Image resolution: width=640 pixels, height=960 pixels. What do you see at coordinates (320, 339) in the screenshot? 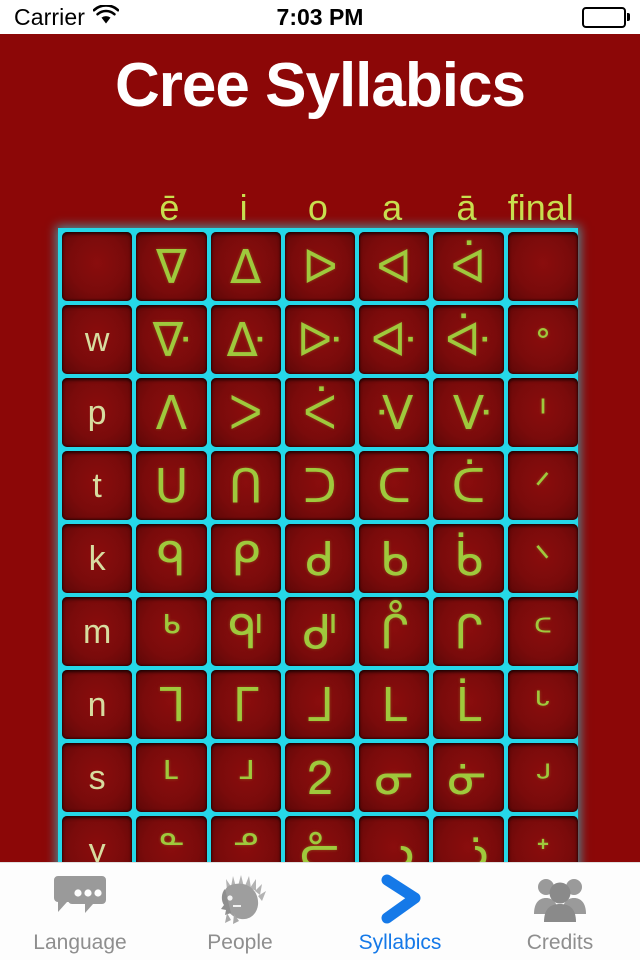
I see `syllabic-cell-r1-c3: ᐓ` at bounding box center [320, 339].